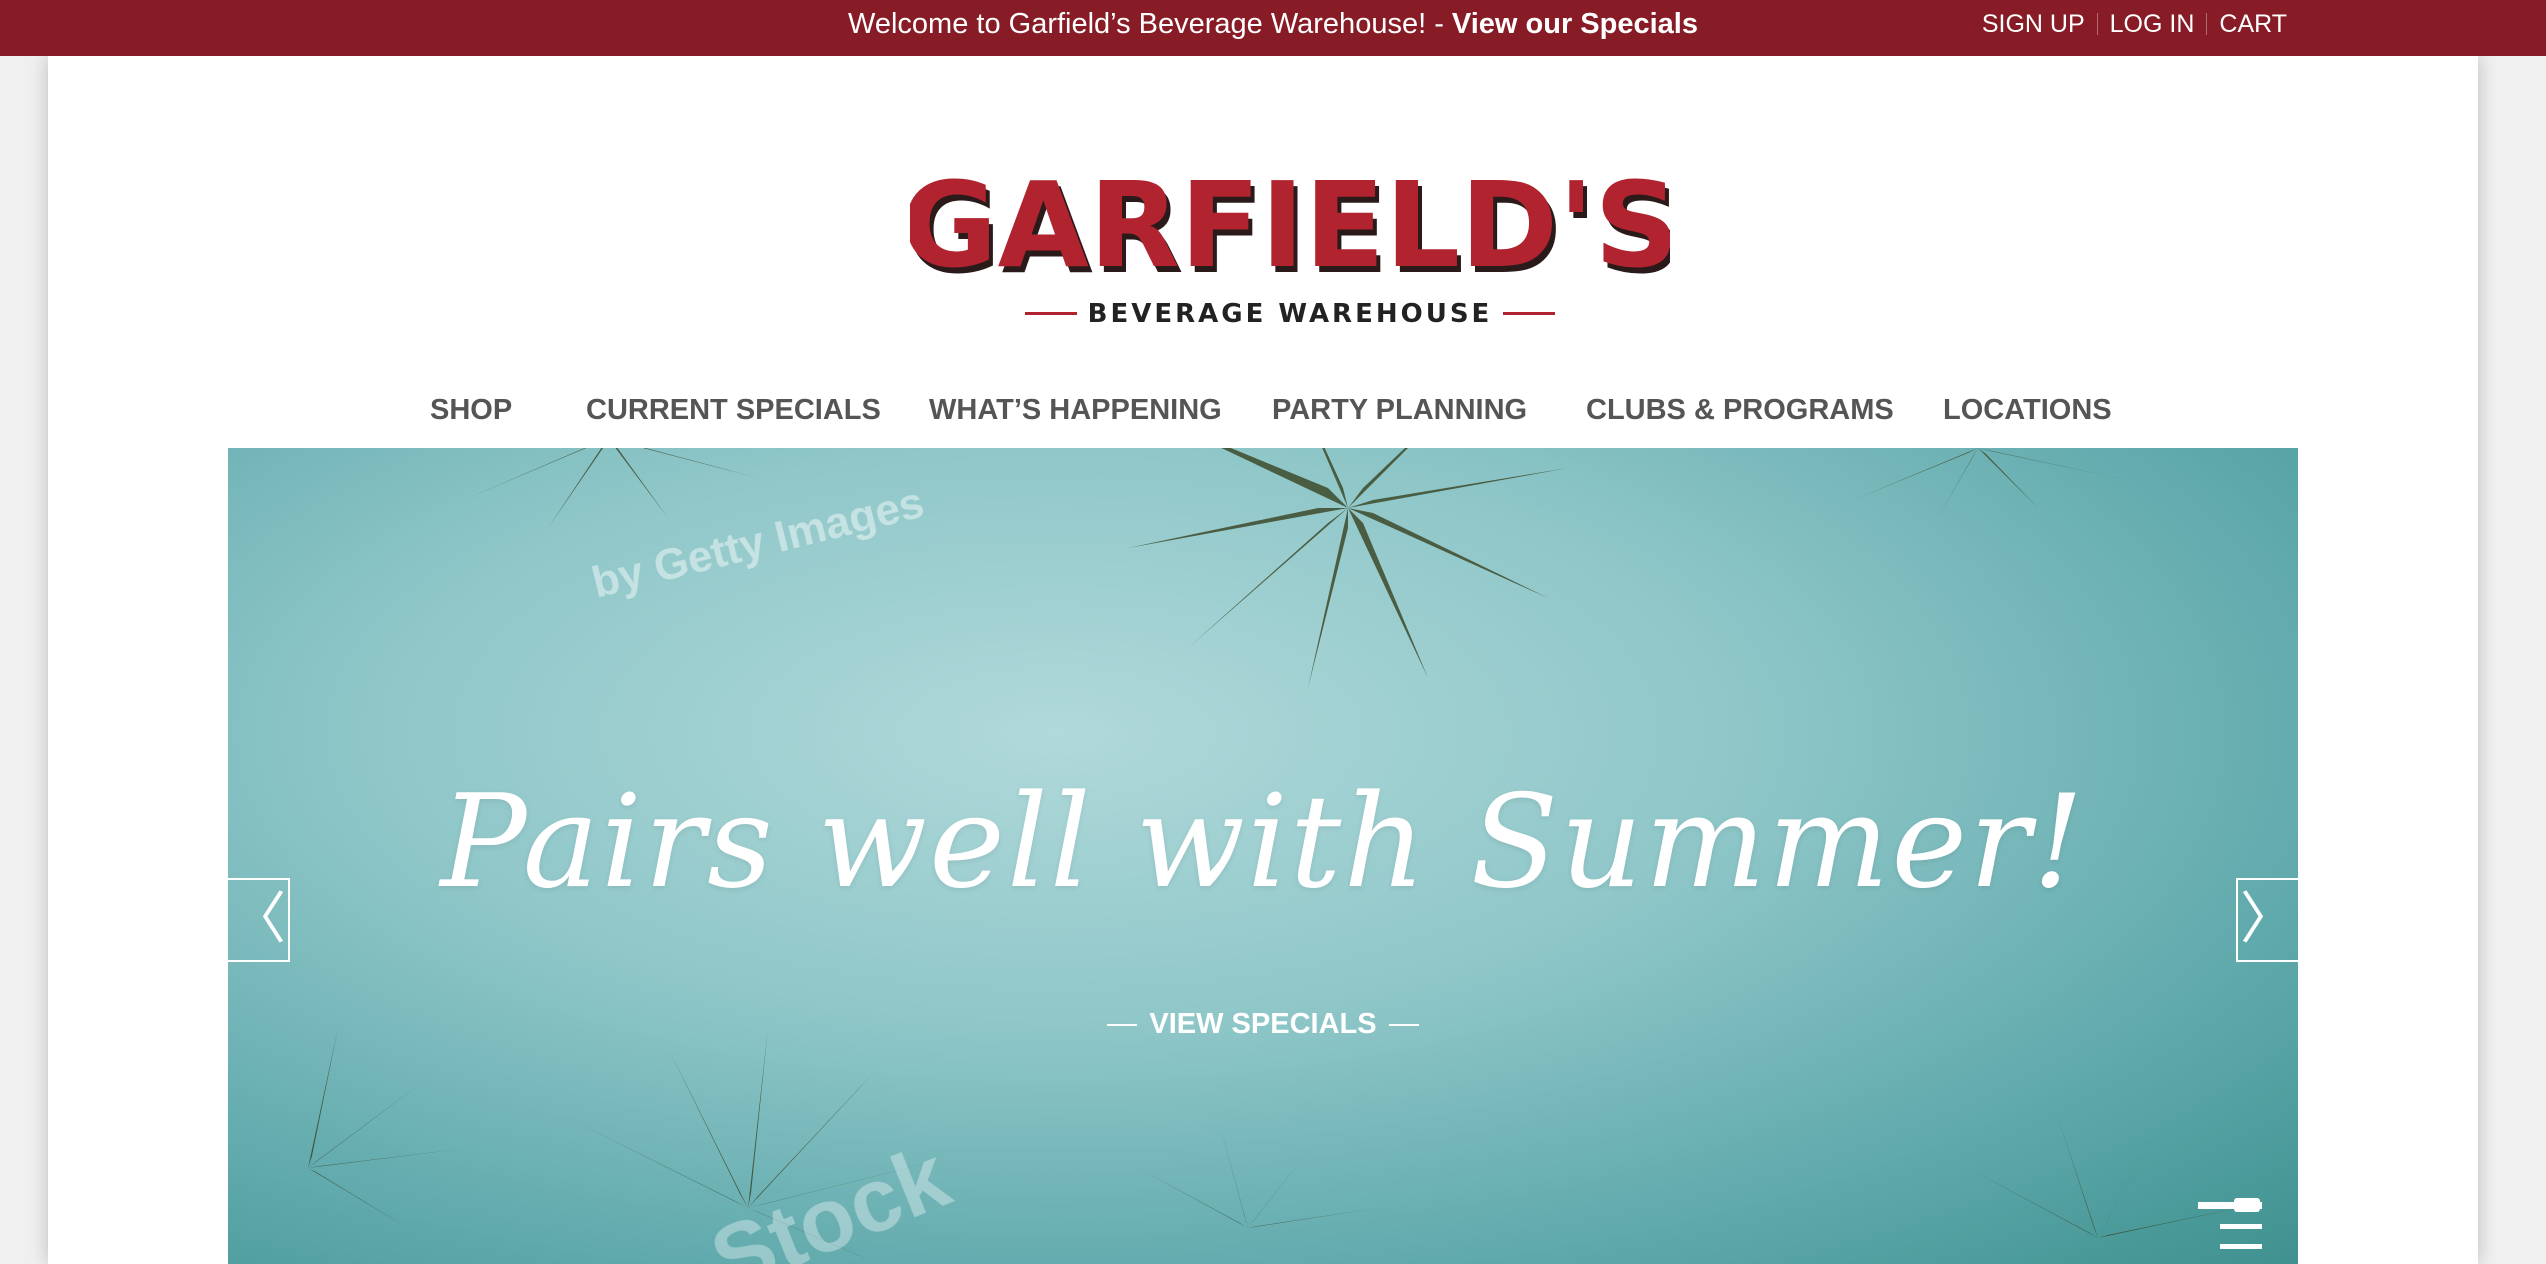 The image size is (2546, 1264). What do you see at coordinates (2152, 24) in the screenshot?
I see `log-in-link: LOG IN` at bounding box center [2152, 24].